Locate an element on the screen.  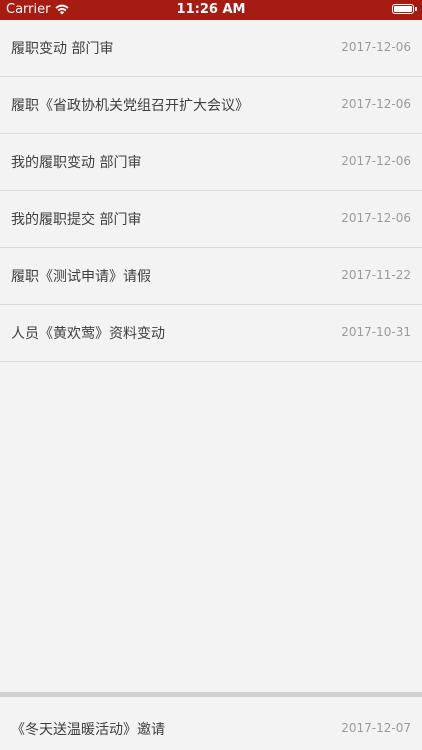
list-item: 我的履职变动 部门审 2017-12-06 is located at coordinates (211, 162).